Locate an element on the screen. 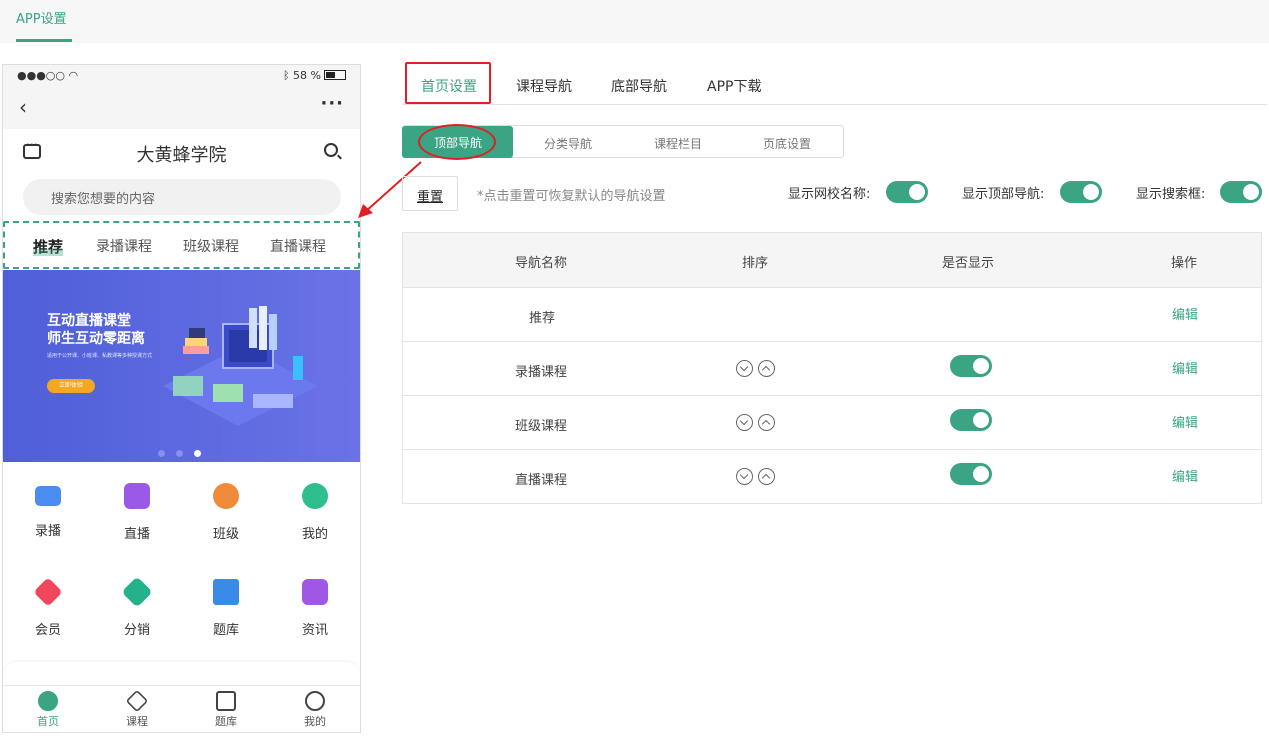 Image resolution: width=1269 pixels, height=742 pixels. tabbar-label: 课程 is located at coordinates (137, 721).